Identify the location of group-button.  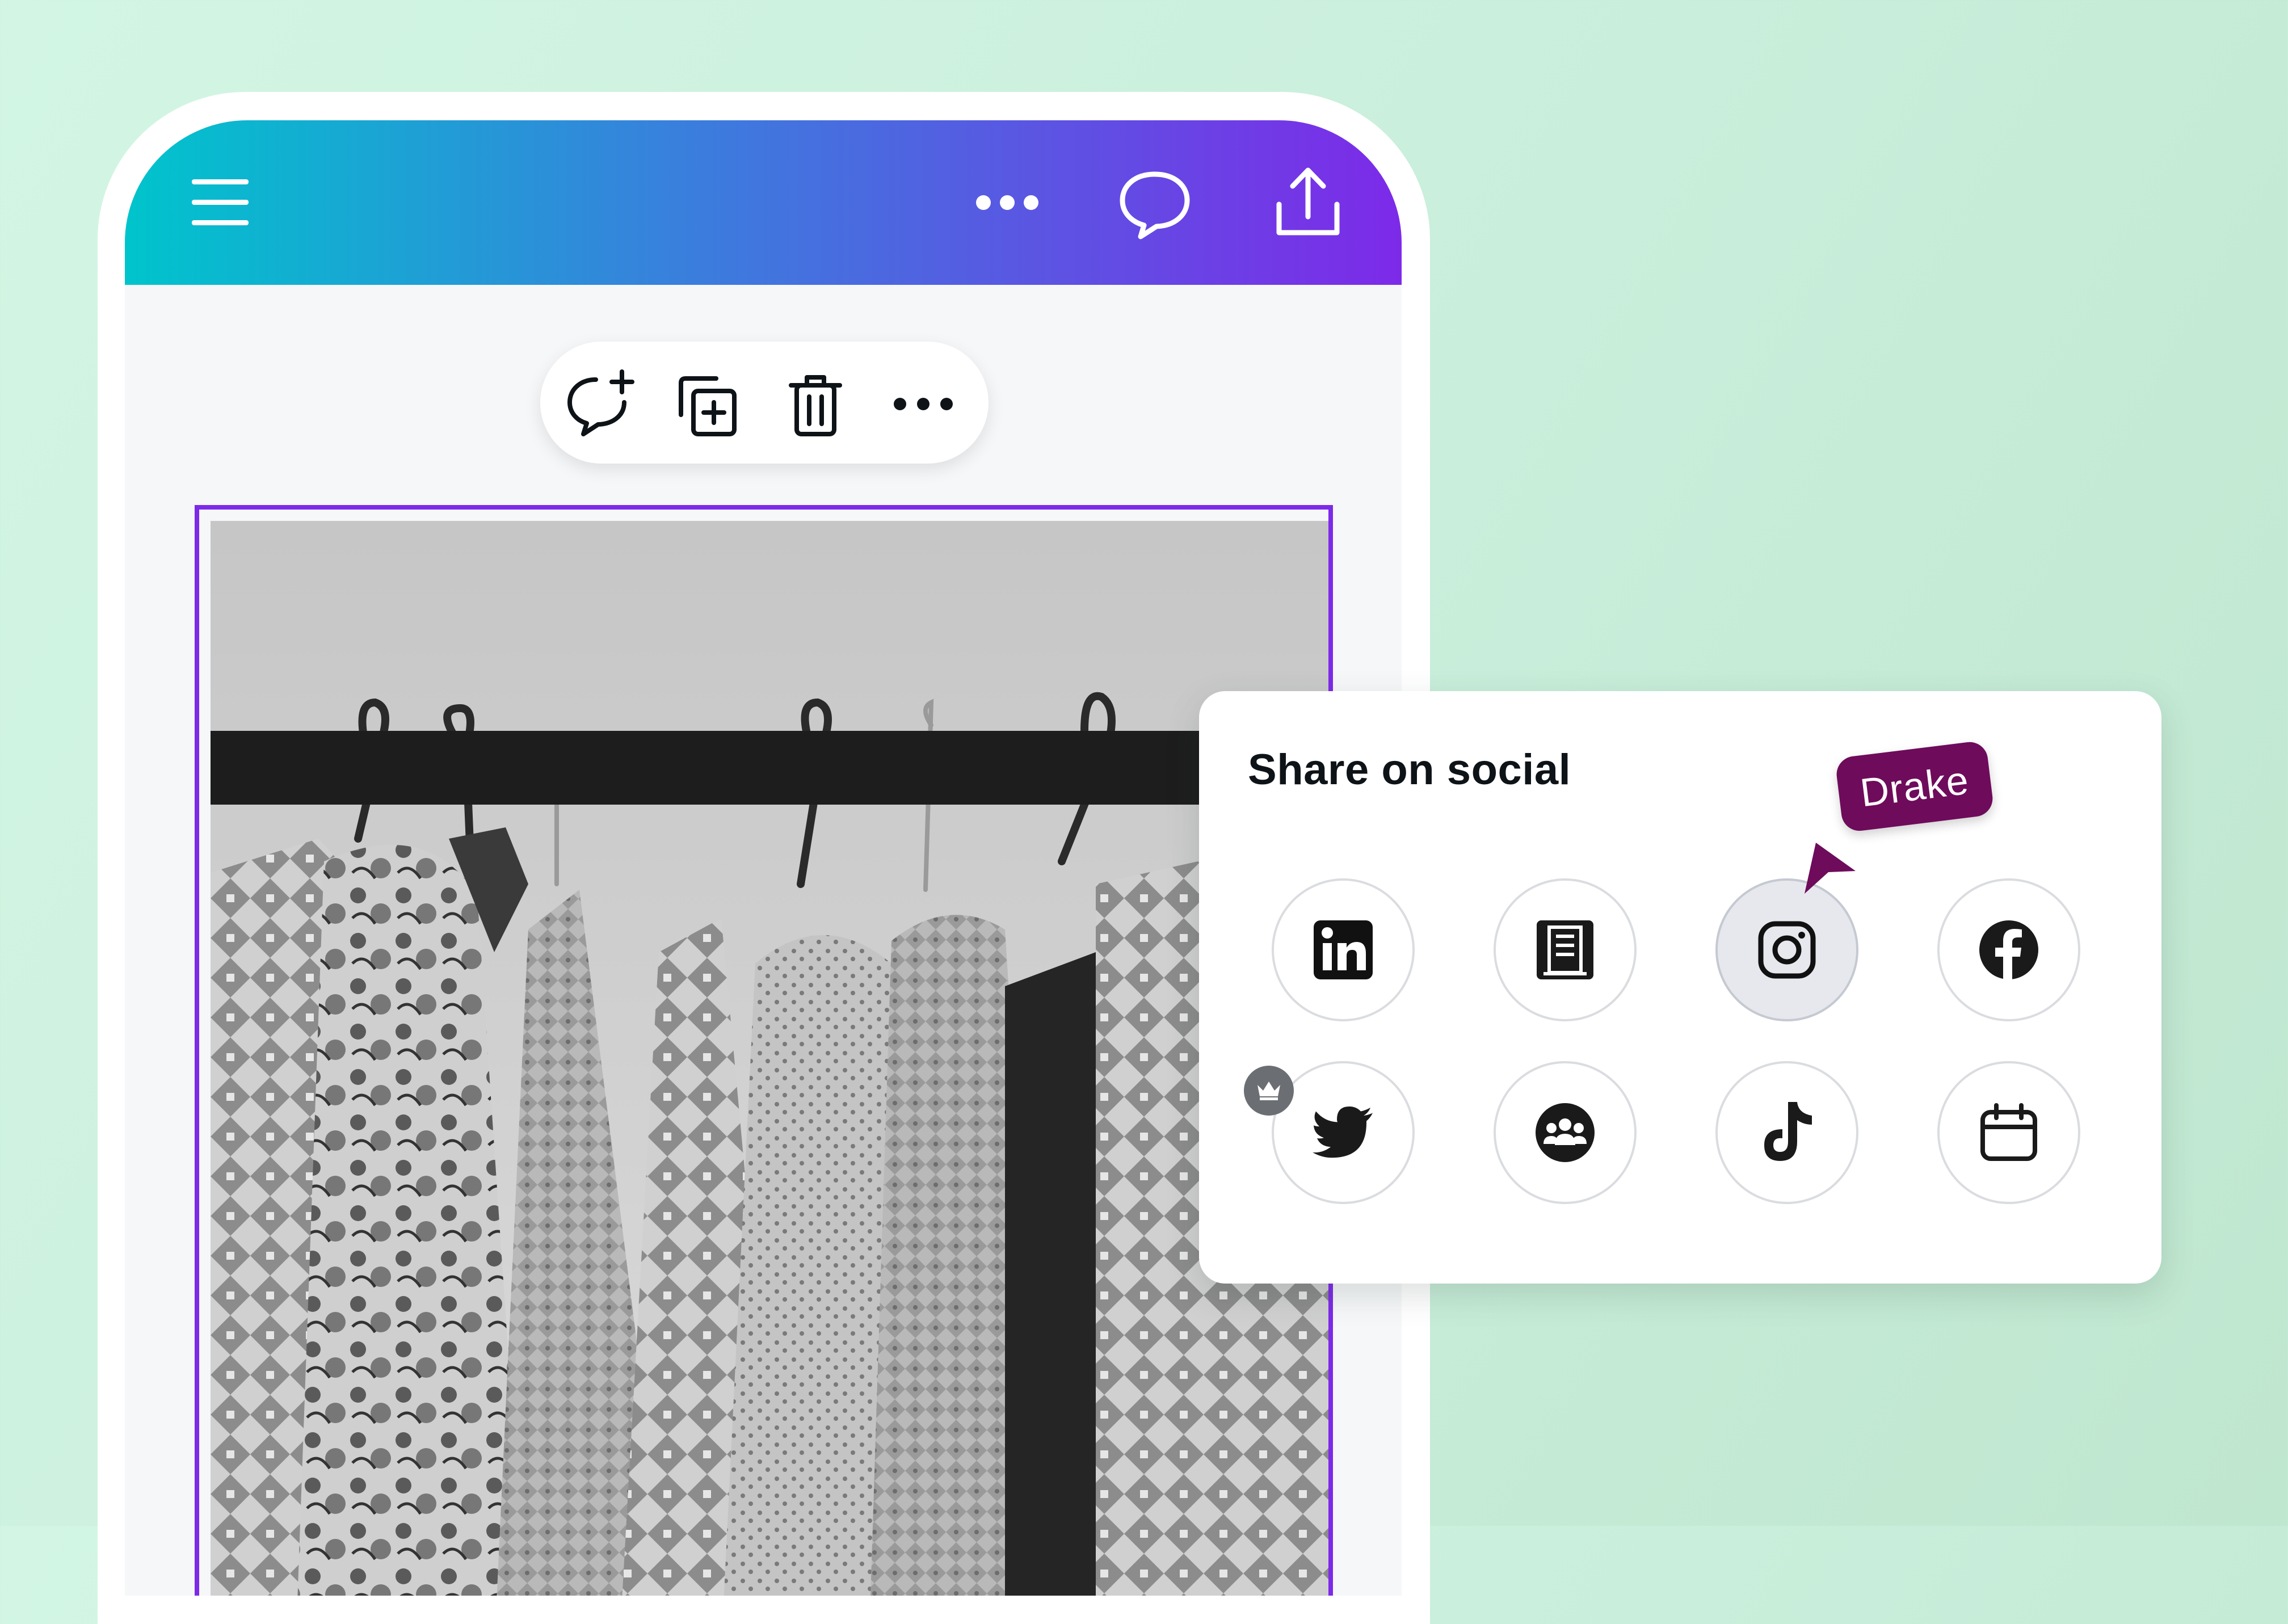
(1566, 1132).